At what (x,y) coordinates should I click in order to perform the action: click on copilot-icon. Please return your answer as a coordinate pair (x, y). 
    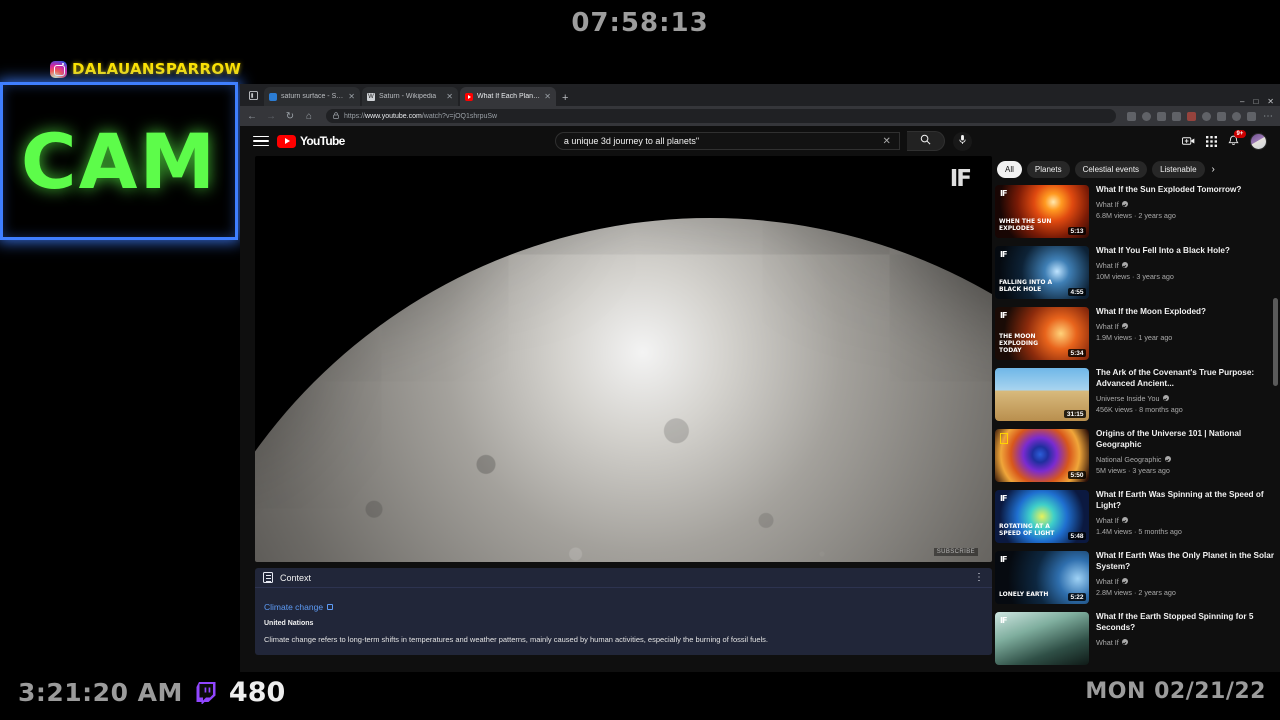
    Looking at the image, I should click on (1236, 116).